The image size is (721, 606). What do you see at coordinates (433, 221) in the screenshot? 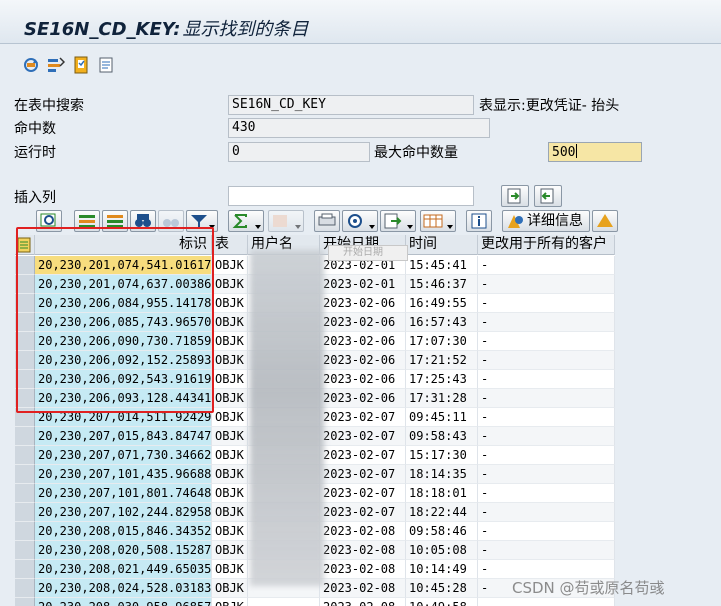
I see `layout-grid-icon` at bounding box center [433, 221].